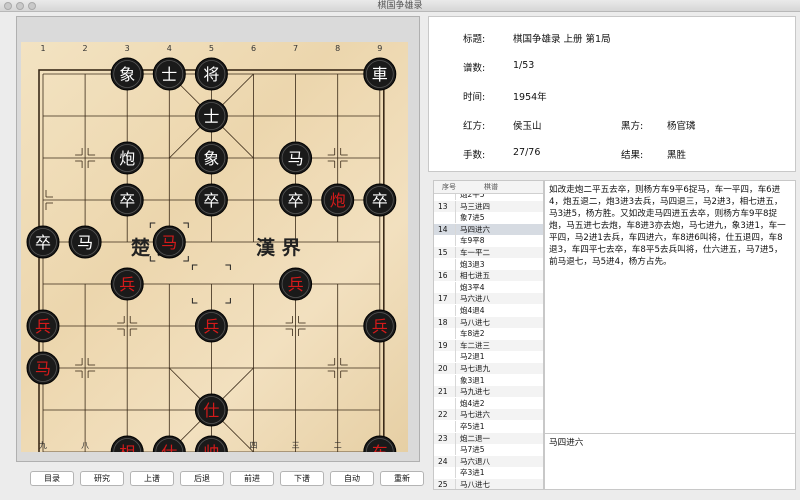 The height and width of the screenshot is (500, 800). What do you see at coordinates (488, 403) in the screenshot?
I see `move-row: 炮4进2` at bounding box center [488, 403].